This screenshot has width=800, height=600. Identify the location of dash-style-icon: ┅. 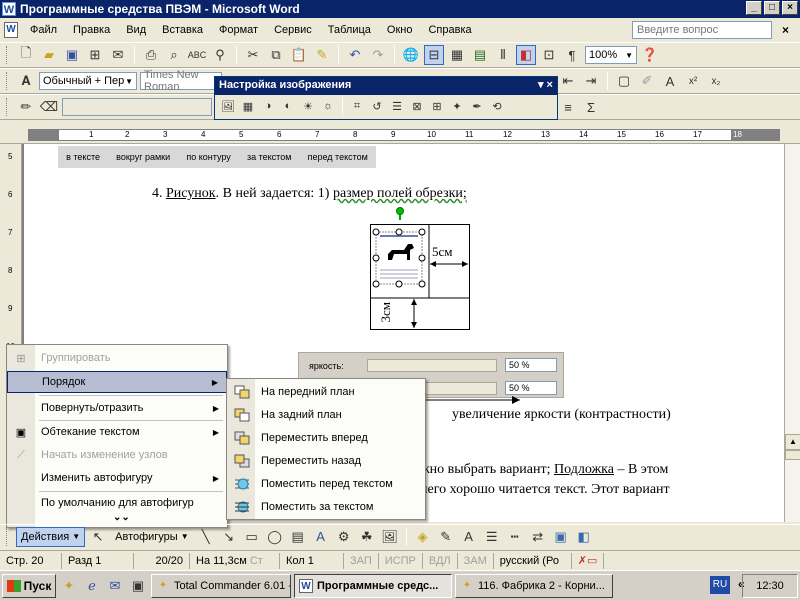
(515, 537).